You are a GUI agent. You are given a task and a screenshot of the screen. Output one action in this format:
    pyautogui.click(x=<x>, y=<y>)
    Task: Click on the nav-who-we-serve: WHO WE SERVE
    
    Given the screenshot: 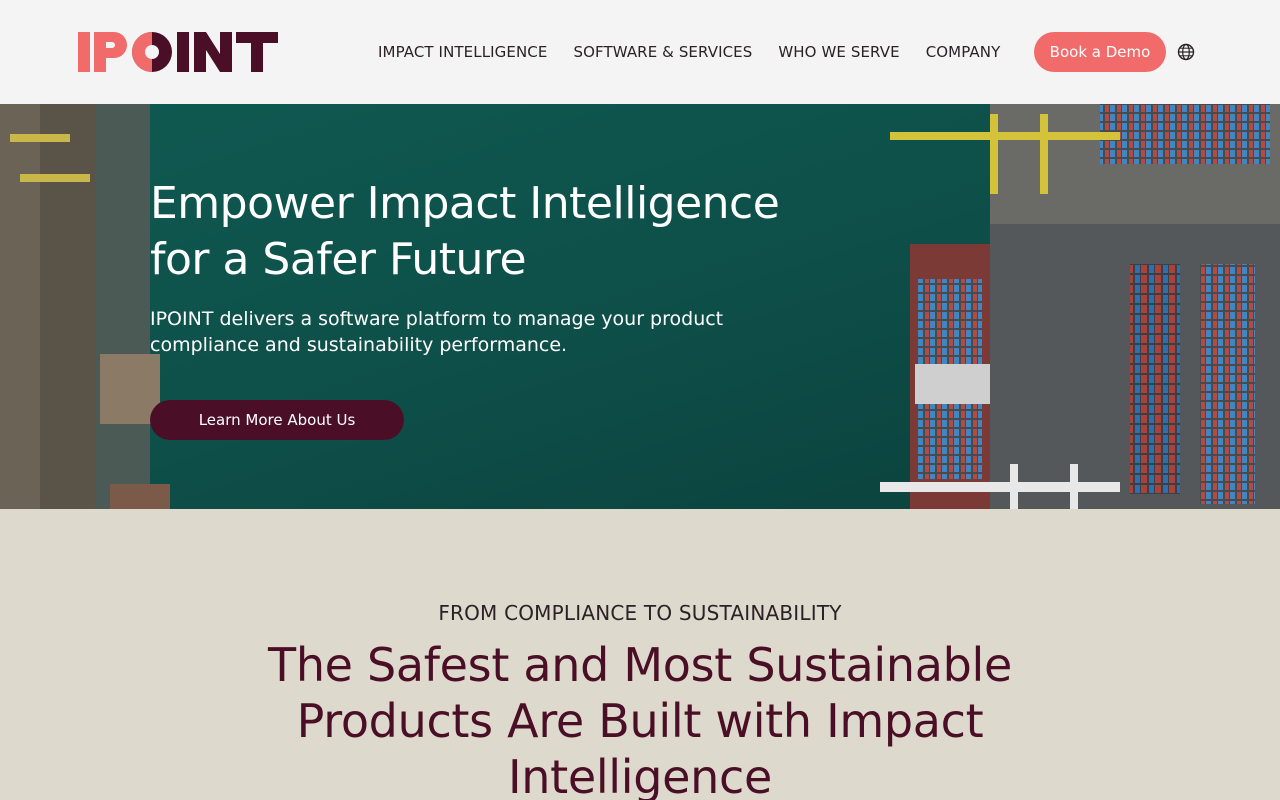 What is the action you would take?
    pyautogui.click(x=838, y=52)
    